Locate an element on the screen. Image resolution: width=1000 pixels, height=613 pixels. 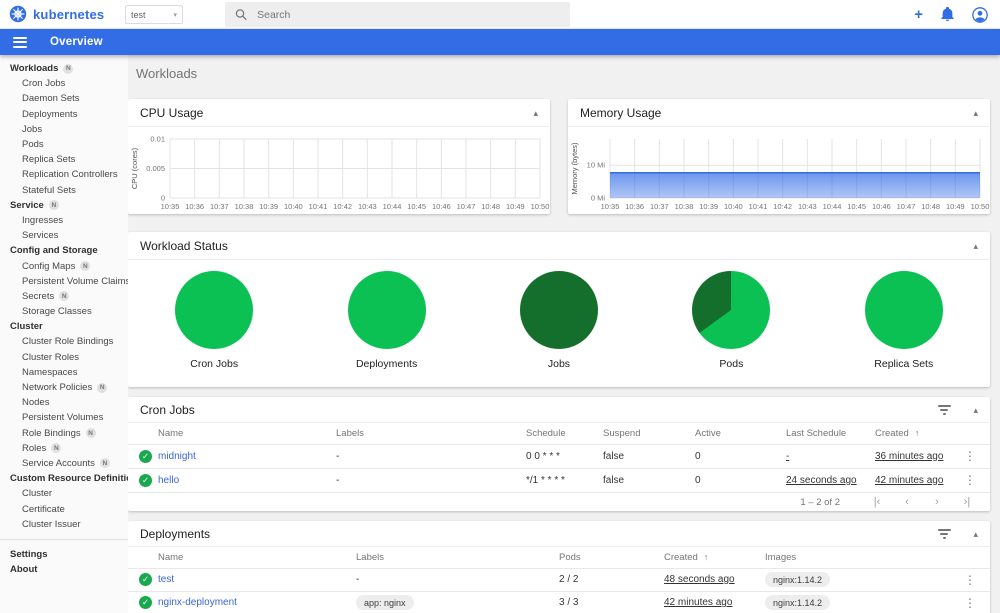
next-page-icon: › is located at coordinates (937, 502).